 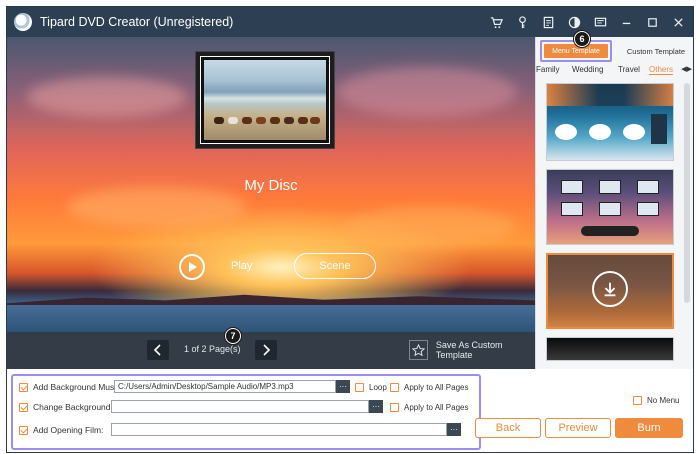 What do you see at coordinates (576, 51) in the screenshot?
I see `tab-menu-template: Menu Template` at bounding box center [576, 51].